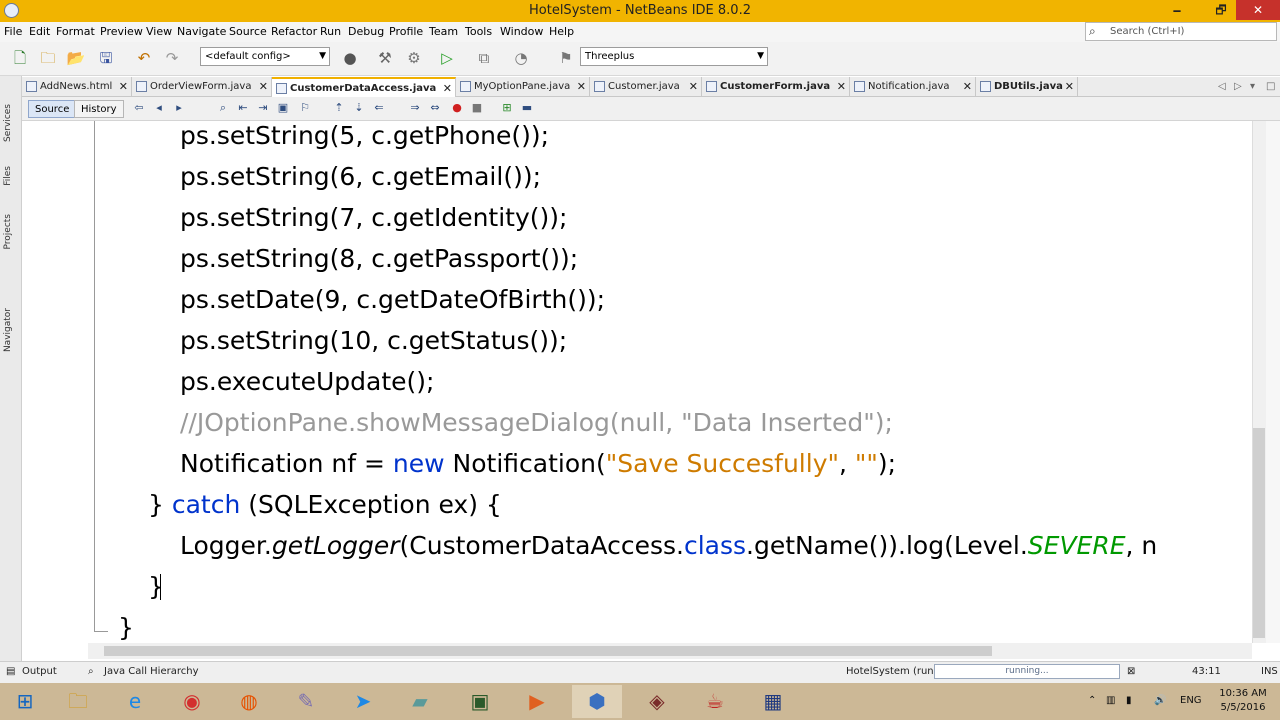 The width and height of the screenshot is (1280, 720). Describe the element at coordinates (77, 87) in the screenshot. I see `tab-addnews: AddNews.html ✕` at that location.